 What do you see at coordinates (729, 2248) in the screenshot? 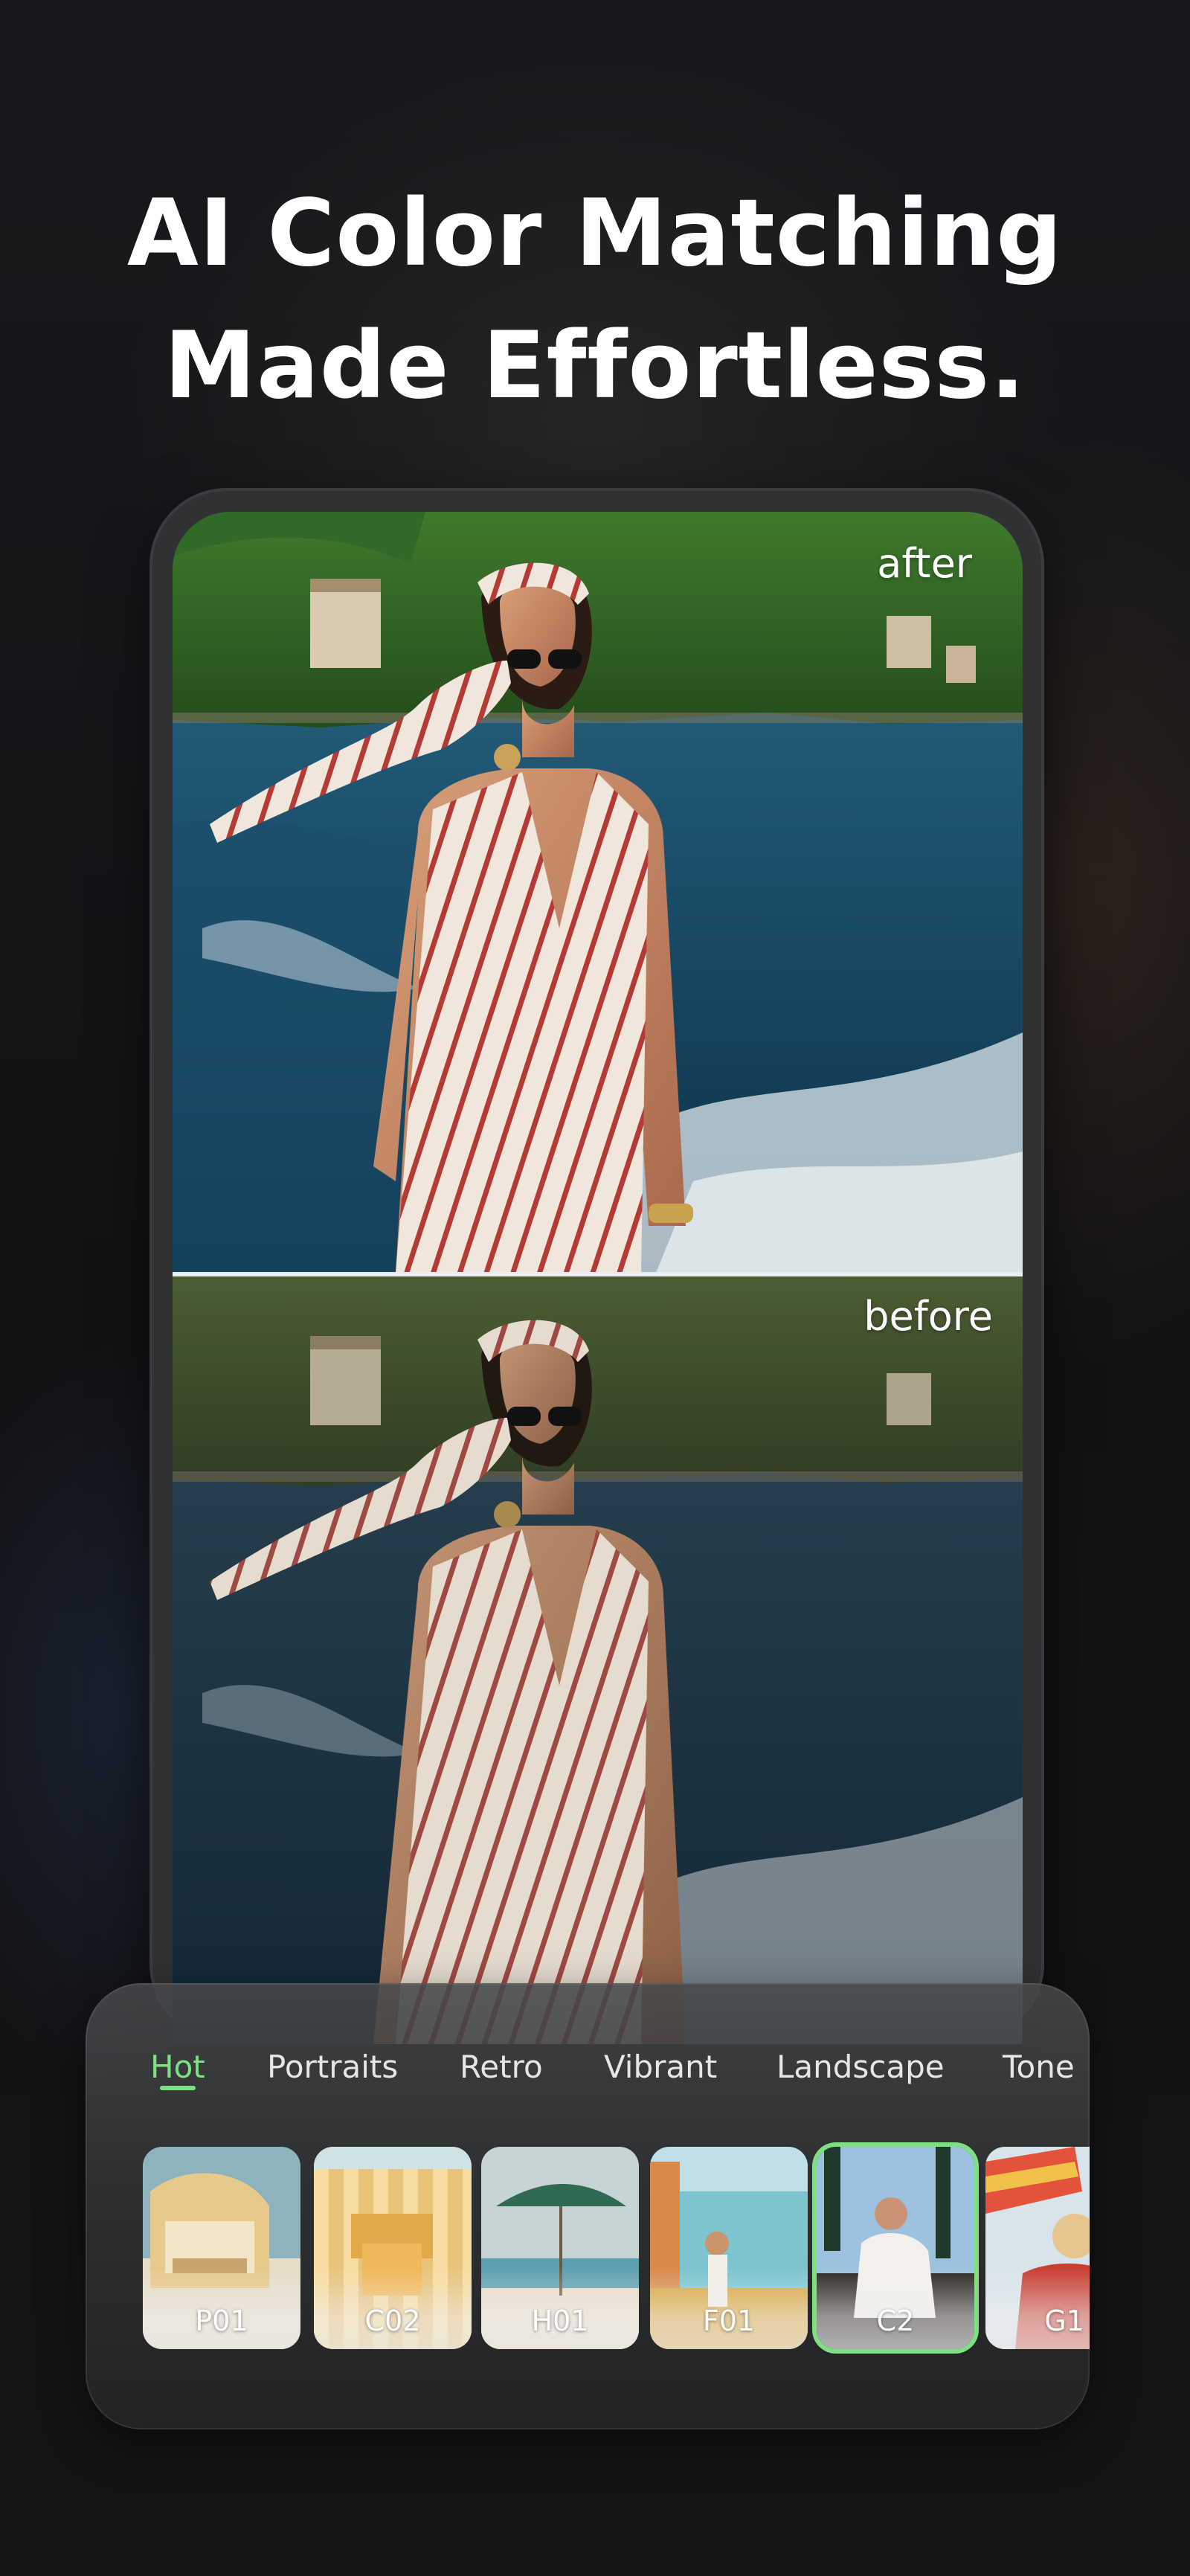
I see `preset-thumb-f01: F01` at bounding box center [729, 2248].